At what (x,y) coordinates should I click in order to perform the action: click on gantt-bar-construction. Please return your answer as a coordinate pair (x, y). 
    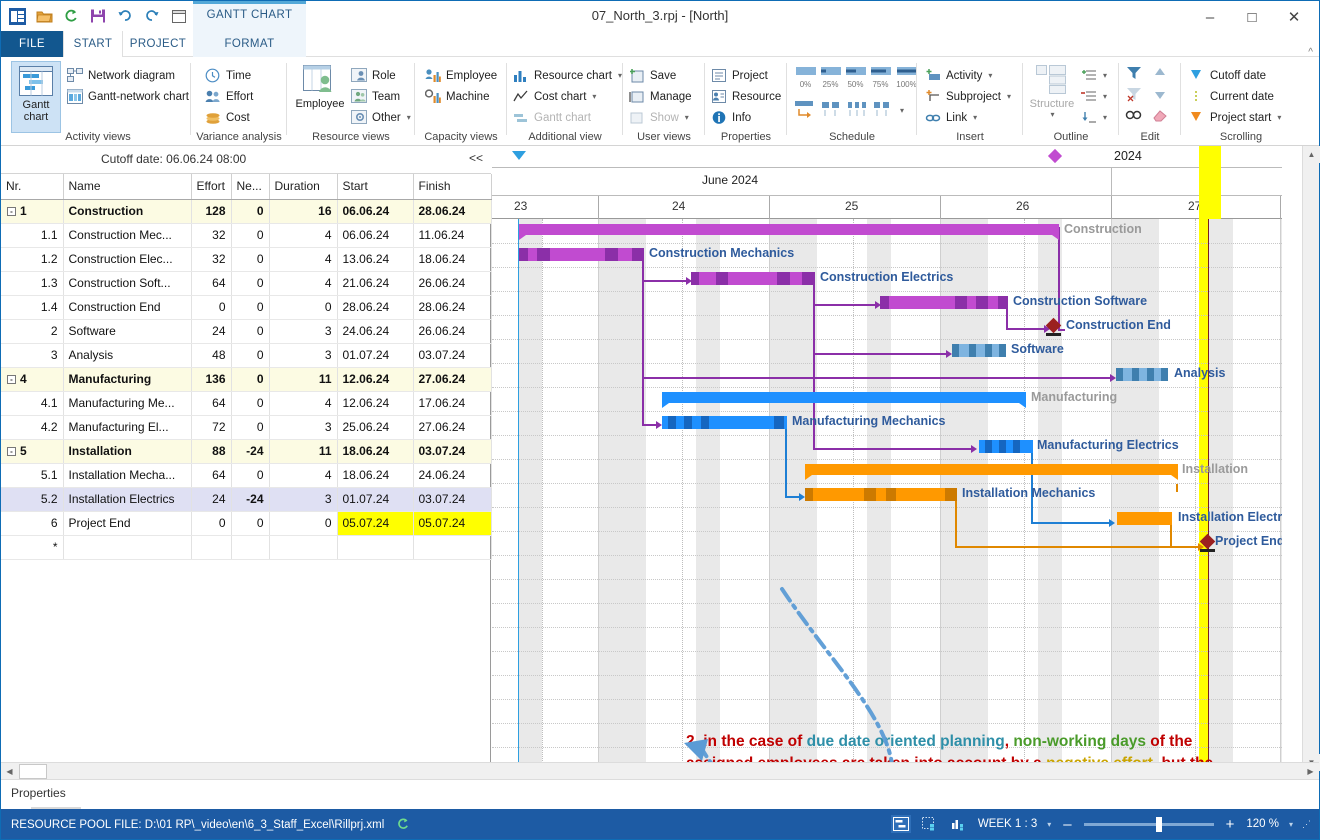
    Looking at the image, I should click on (789, 229).